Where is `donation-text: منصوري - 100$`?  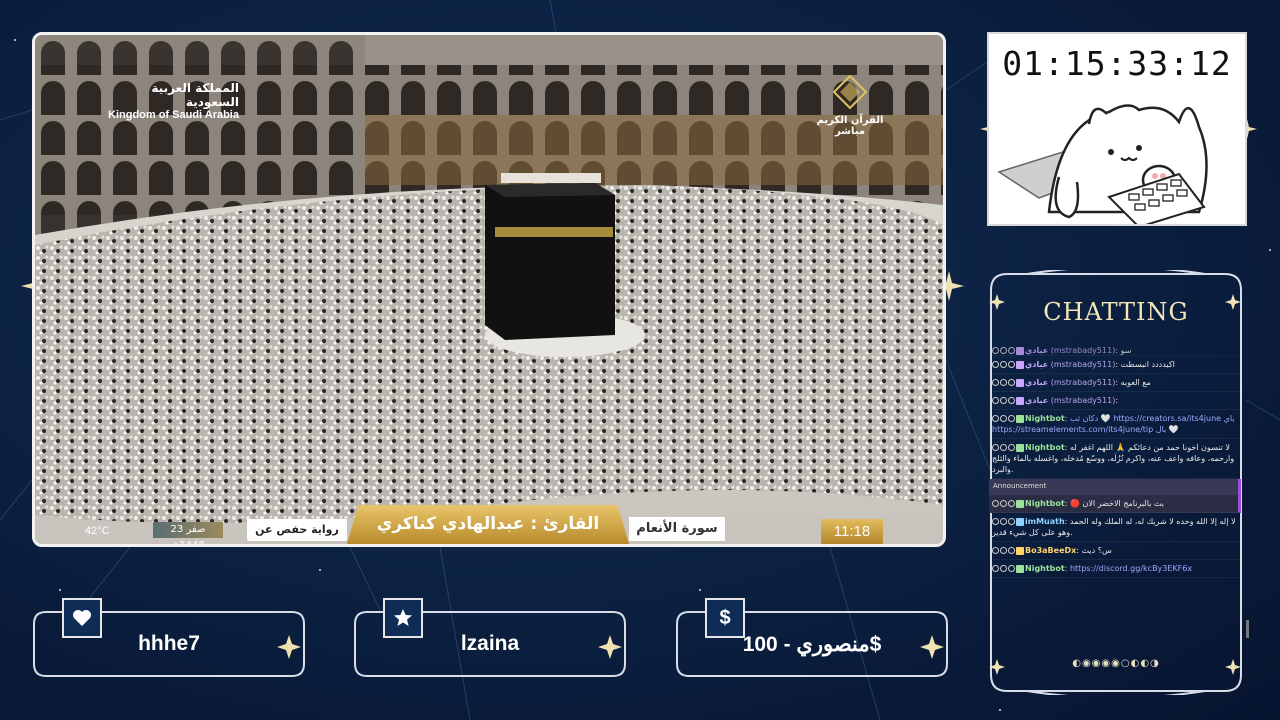
donation-text: منصوري - 100$ is located at coordinates (812, 644).